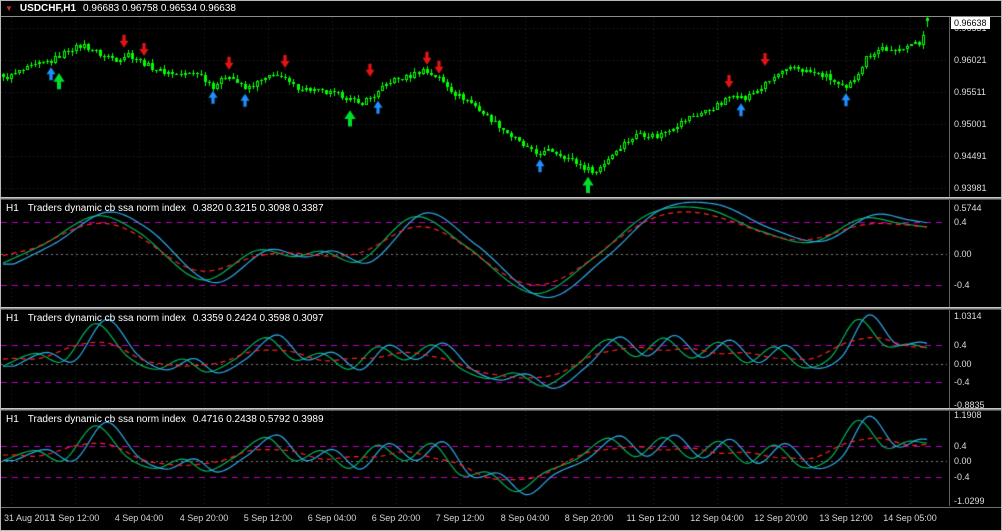 The width and height of the screenshot is (1002, 531). What do you see at coordinates (970, 23) in the screenshot?
I see `last-price-tag: 0.96638` at bounding box center [970, 23].